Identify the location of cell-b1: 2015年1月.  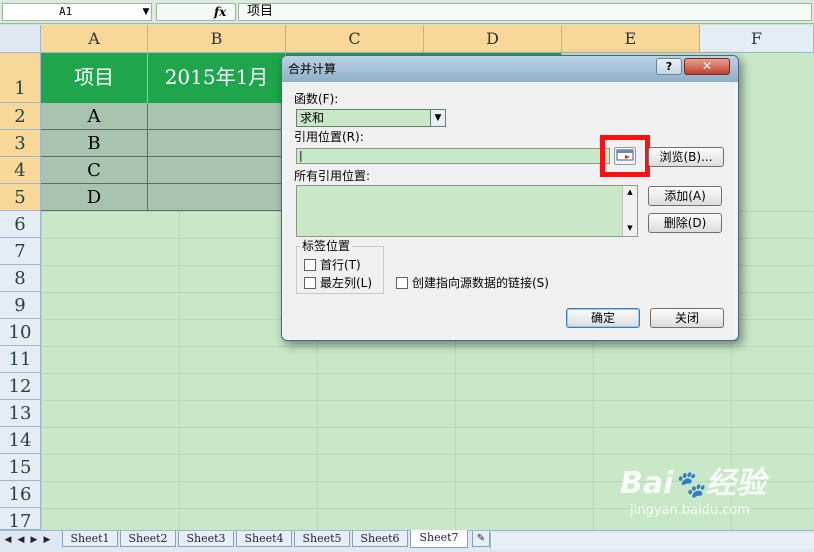
(217, 78).